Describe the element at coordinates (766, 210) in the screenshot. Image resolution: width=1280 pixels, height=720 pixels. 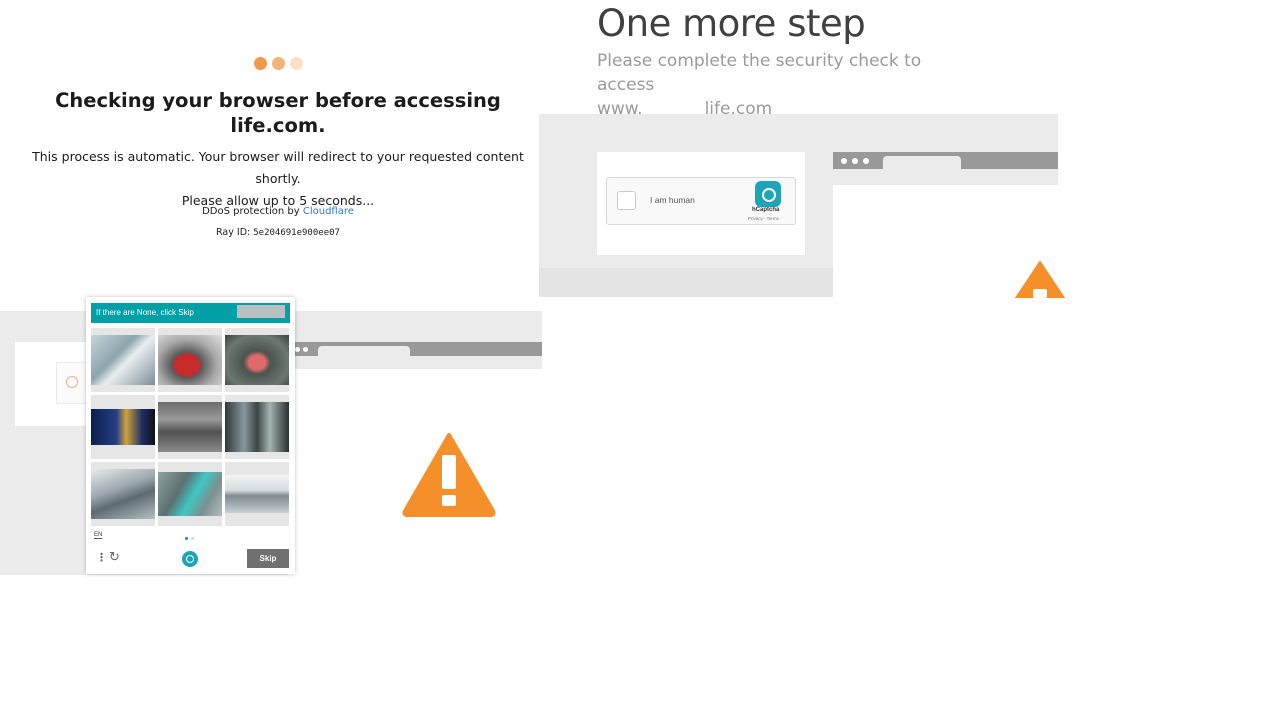
I see `hcaptcha-brand: hCaptcha` at that location.